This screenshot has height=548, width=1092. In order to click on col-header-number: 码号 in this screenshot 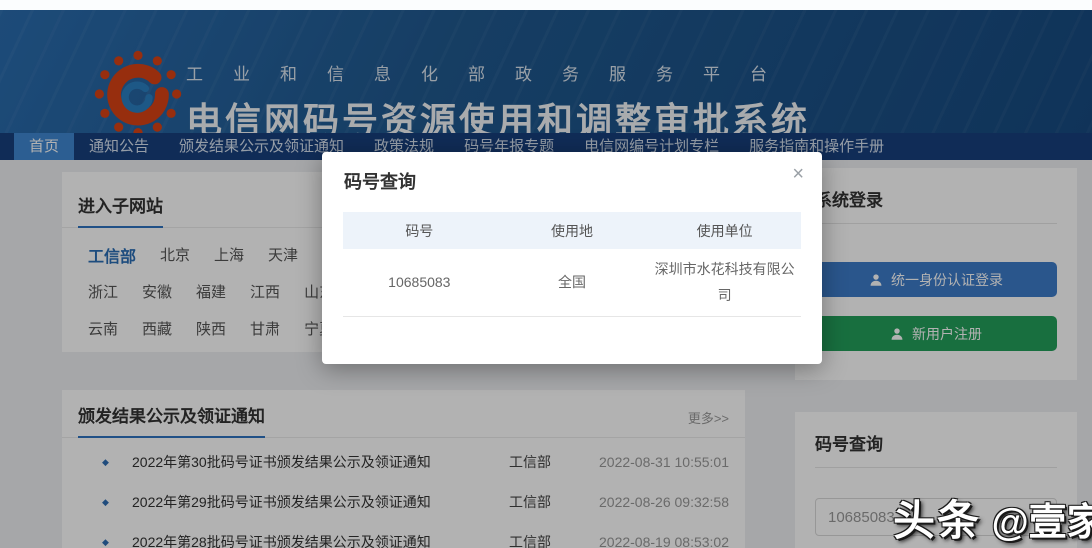, I will do `click(419, 230)`.